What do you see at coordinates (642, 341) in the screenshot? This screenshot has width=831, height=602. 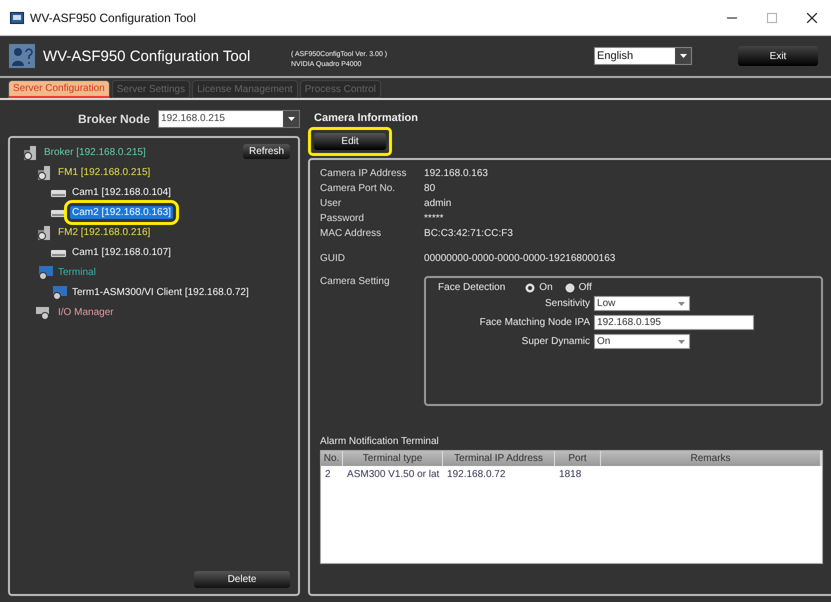 I see `super-dynamic-dropdown: On` at bounding box center [642, 341].